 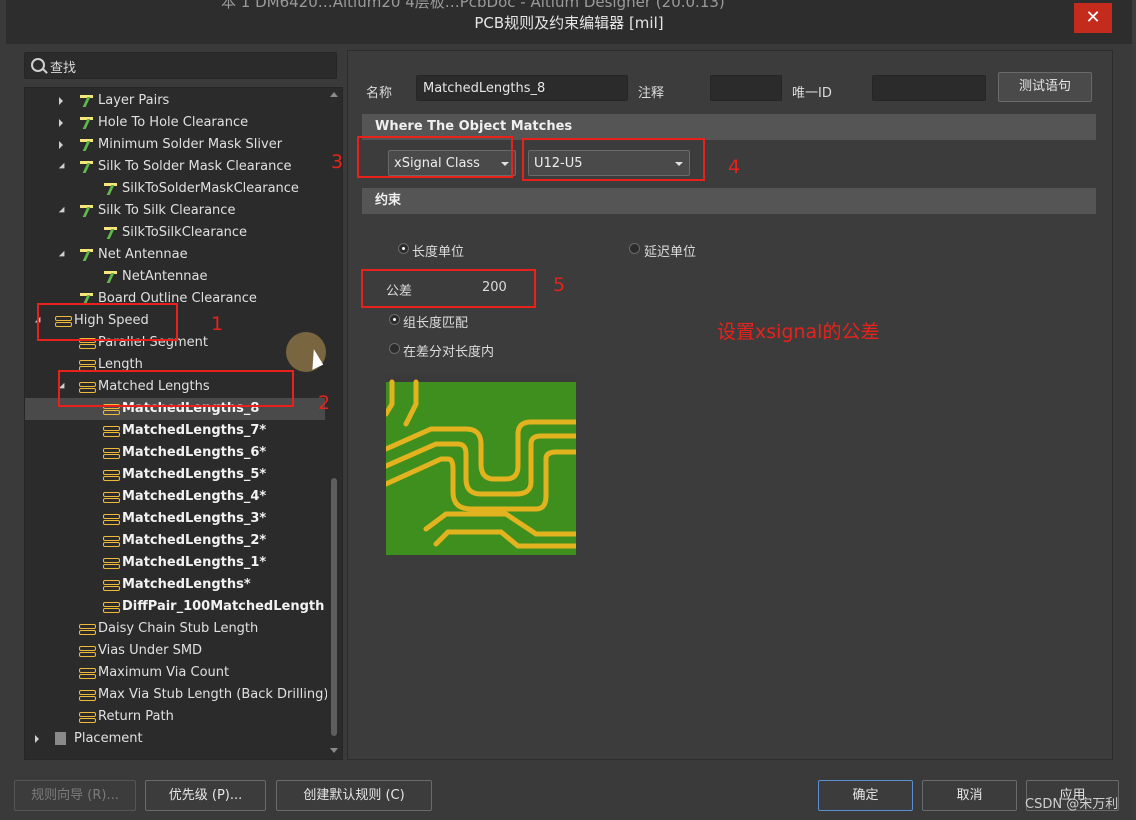 What do you see at coordinates (194, 474) in the screenshot?
I see `tree-item-label: MatchedLengths_5*` at bounding box center [194, 474].